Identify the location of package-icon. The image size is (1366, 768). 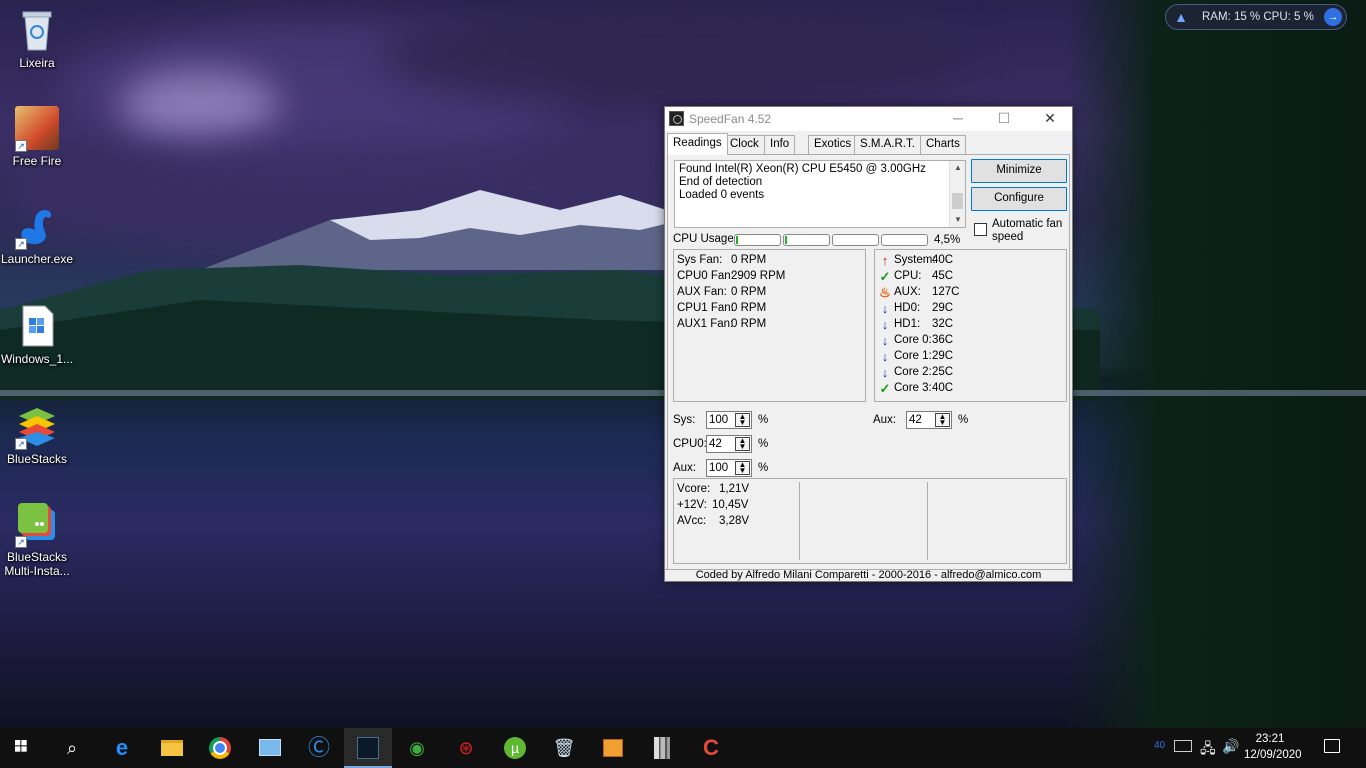
(613, 748).